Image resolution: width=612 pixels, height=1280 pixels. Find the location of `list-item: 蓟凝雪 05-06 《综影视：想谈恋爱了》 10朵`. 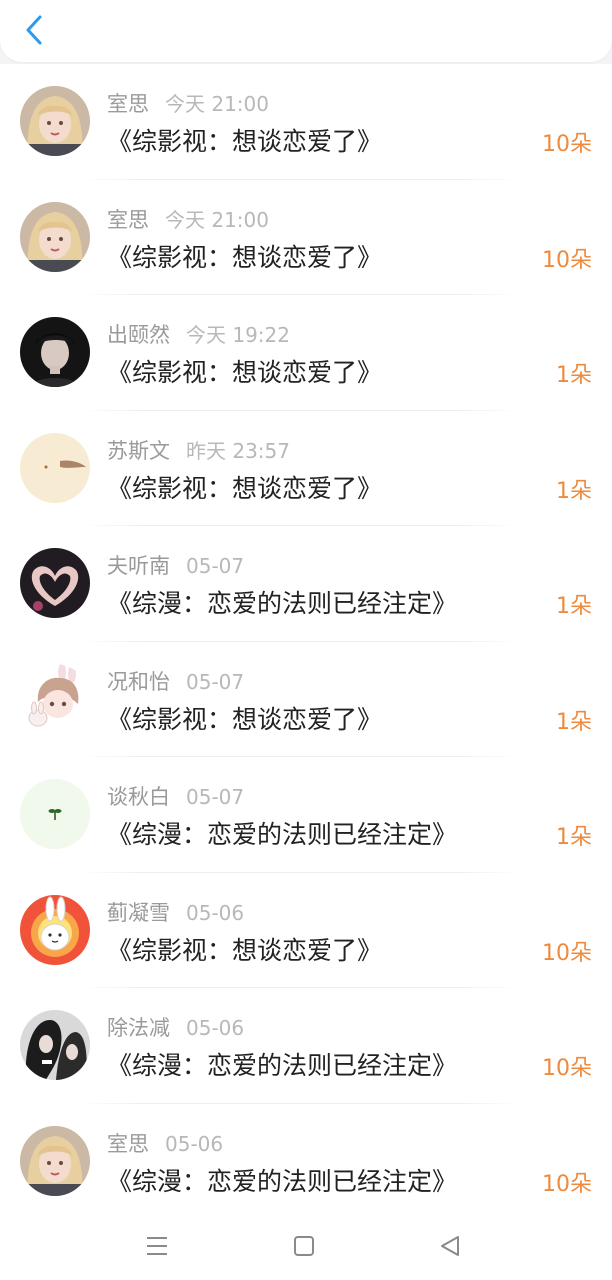

list-item: 蓟凝雪 05-06 《综影视：想谈恋爱了》 10朵 is located at coordinates (306, 930).